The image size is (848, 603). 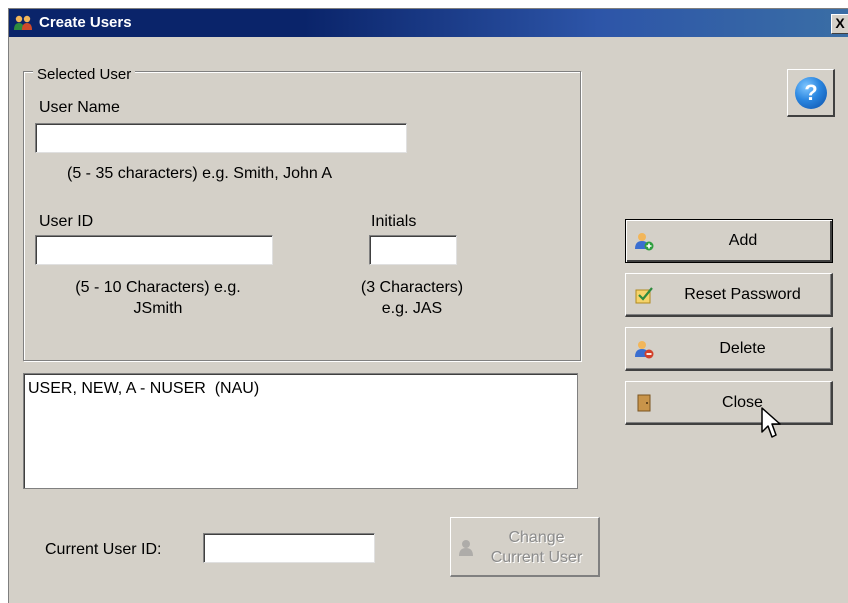 I want to click on selected-user-legend: Selected User, so click(x=84, y=74).